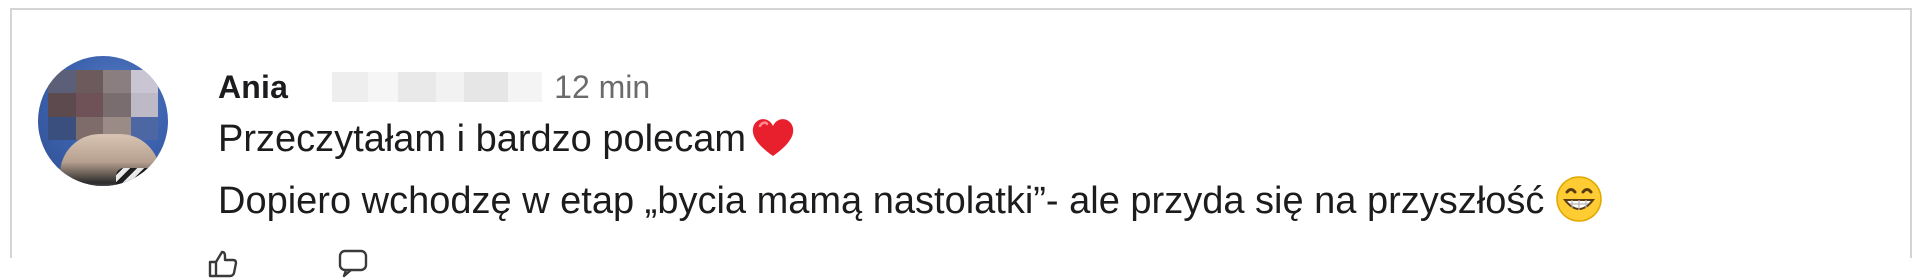 Image resolution: width=1920 pixels, height=280 pixels. Describe the element at coordinates (1063, 87) in the screenshot. I see `comment-meta: Ania 12 min` at that location.